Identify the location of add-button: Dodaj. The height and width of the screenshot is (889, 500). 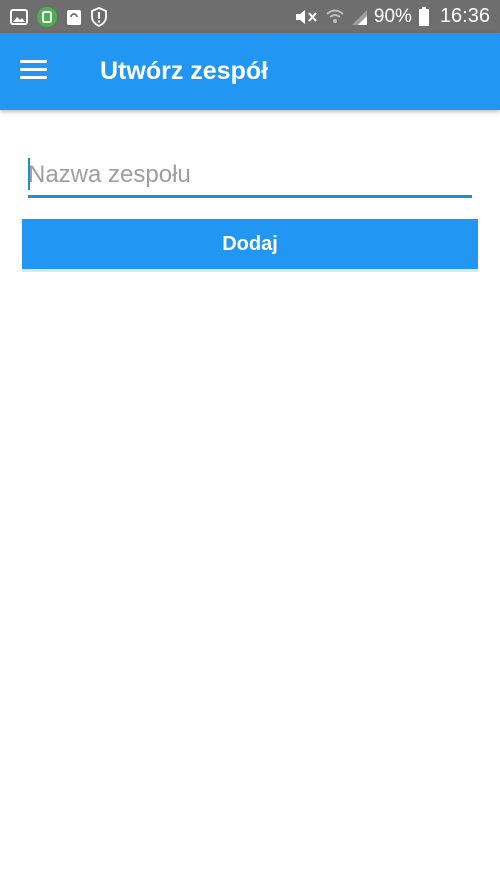
(250, 244).